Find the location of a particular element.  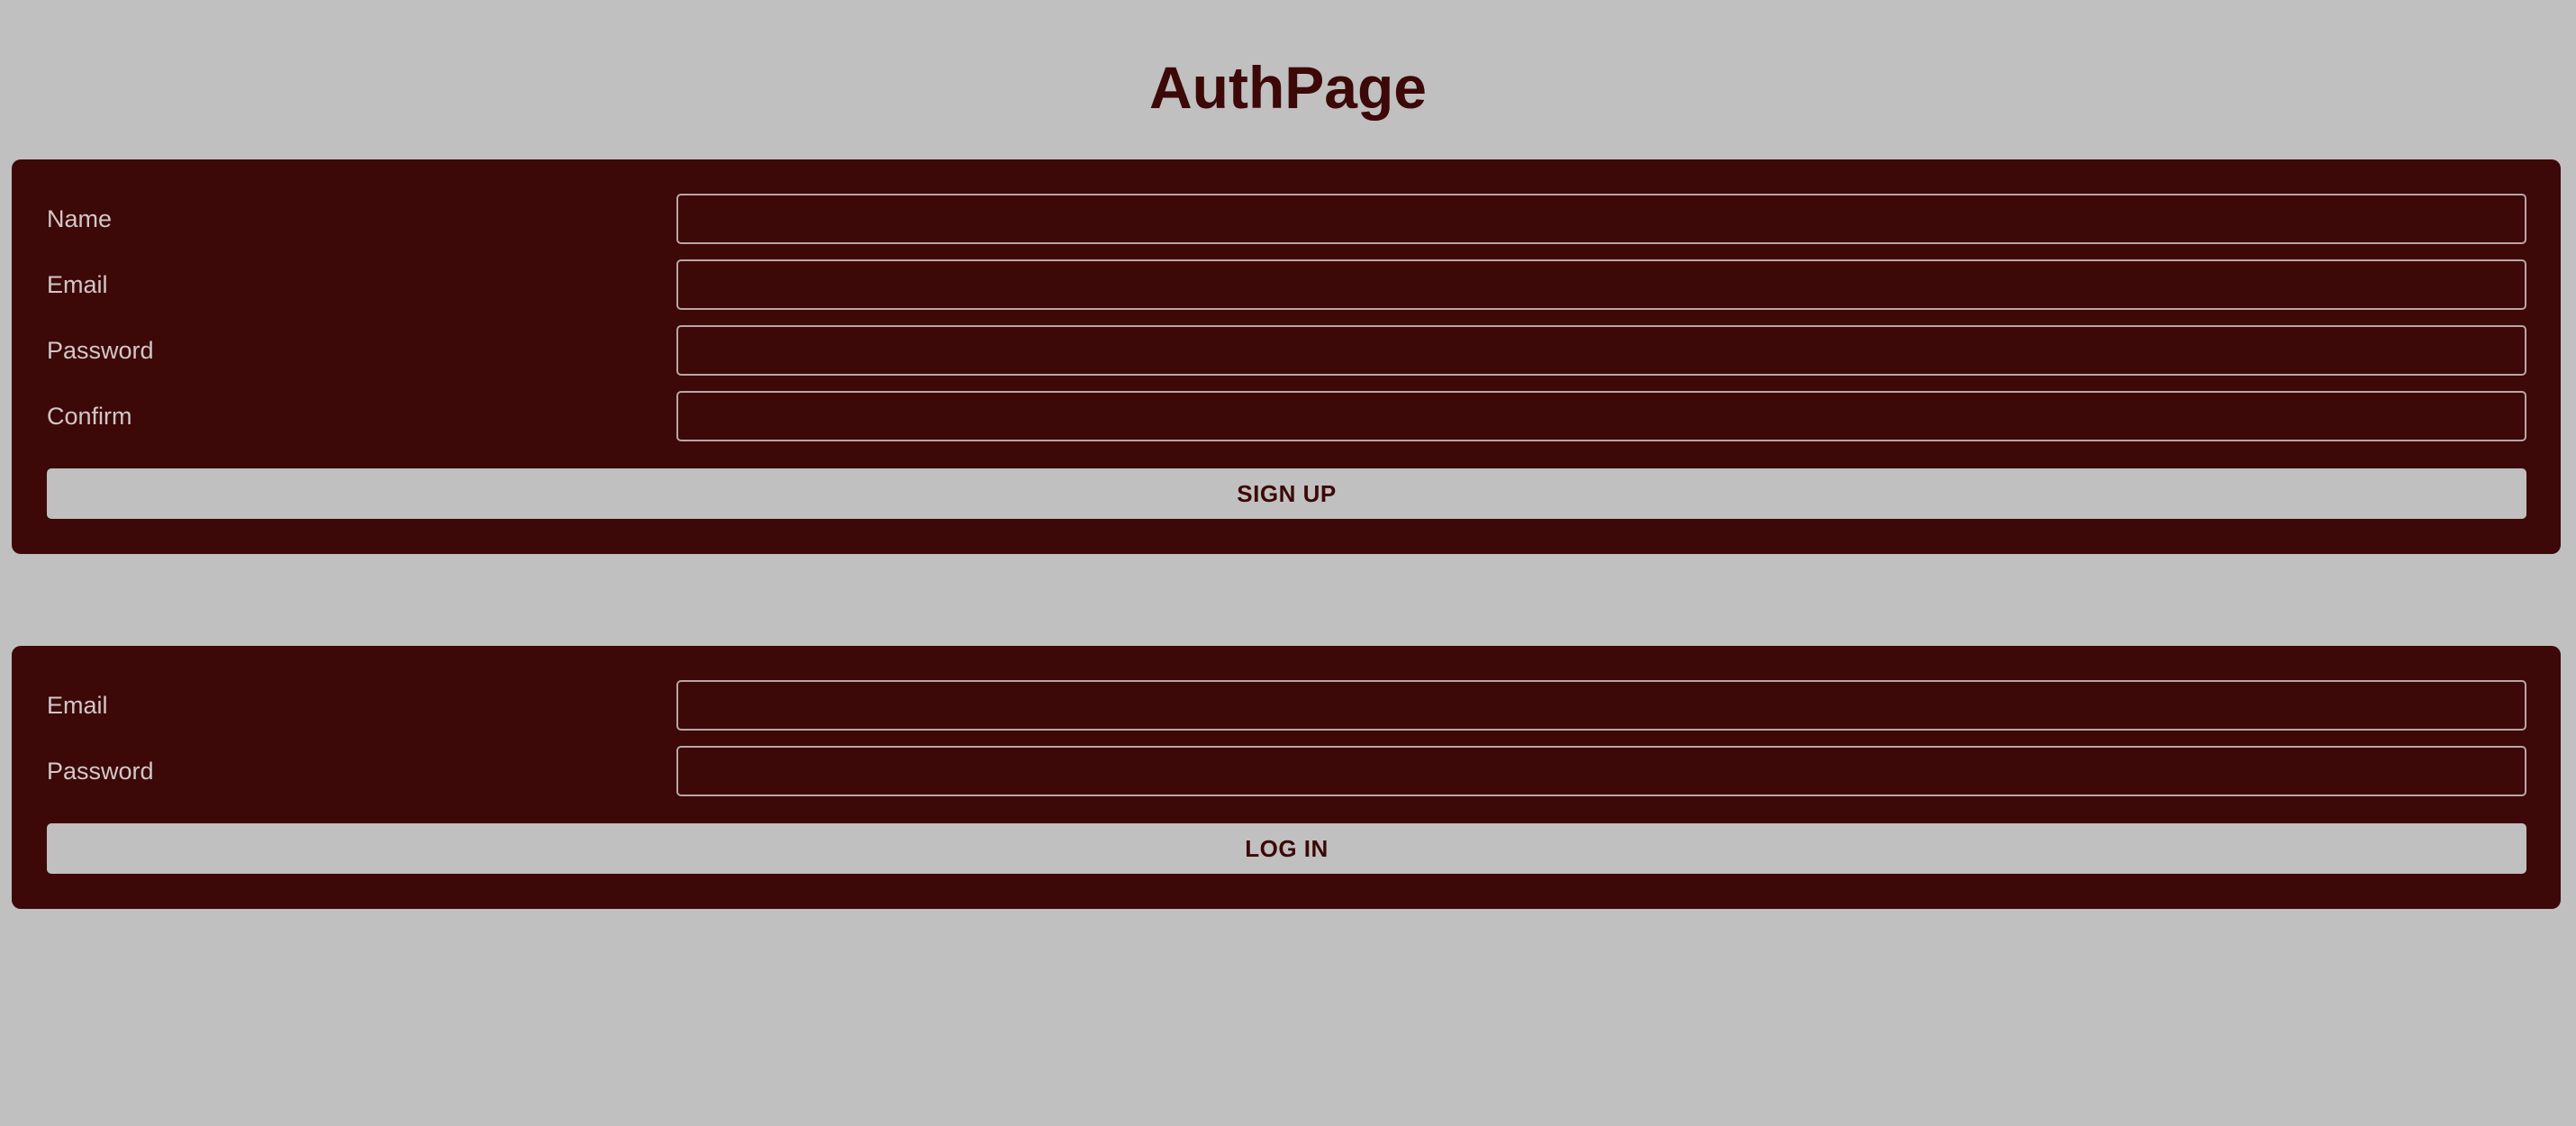

login-email-label: Email is located at coordinates (77, 705).